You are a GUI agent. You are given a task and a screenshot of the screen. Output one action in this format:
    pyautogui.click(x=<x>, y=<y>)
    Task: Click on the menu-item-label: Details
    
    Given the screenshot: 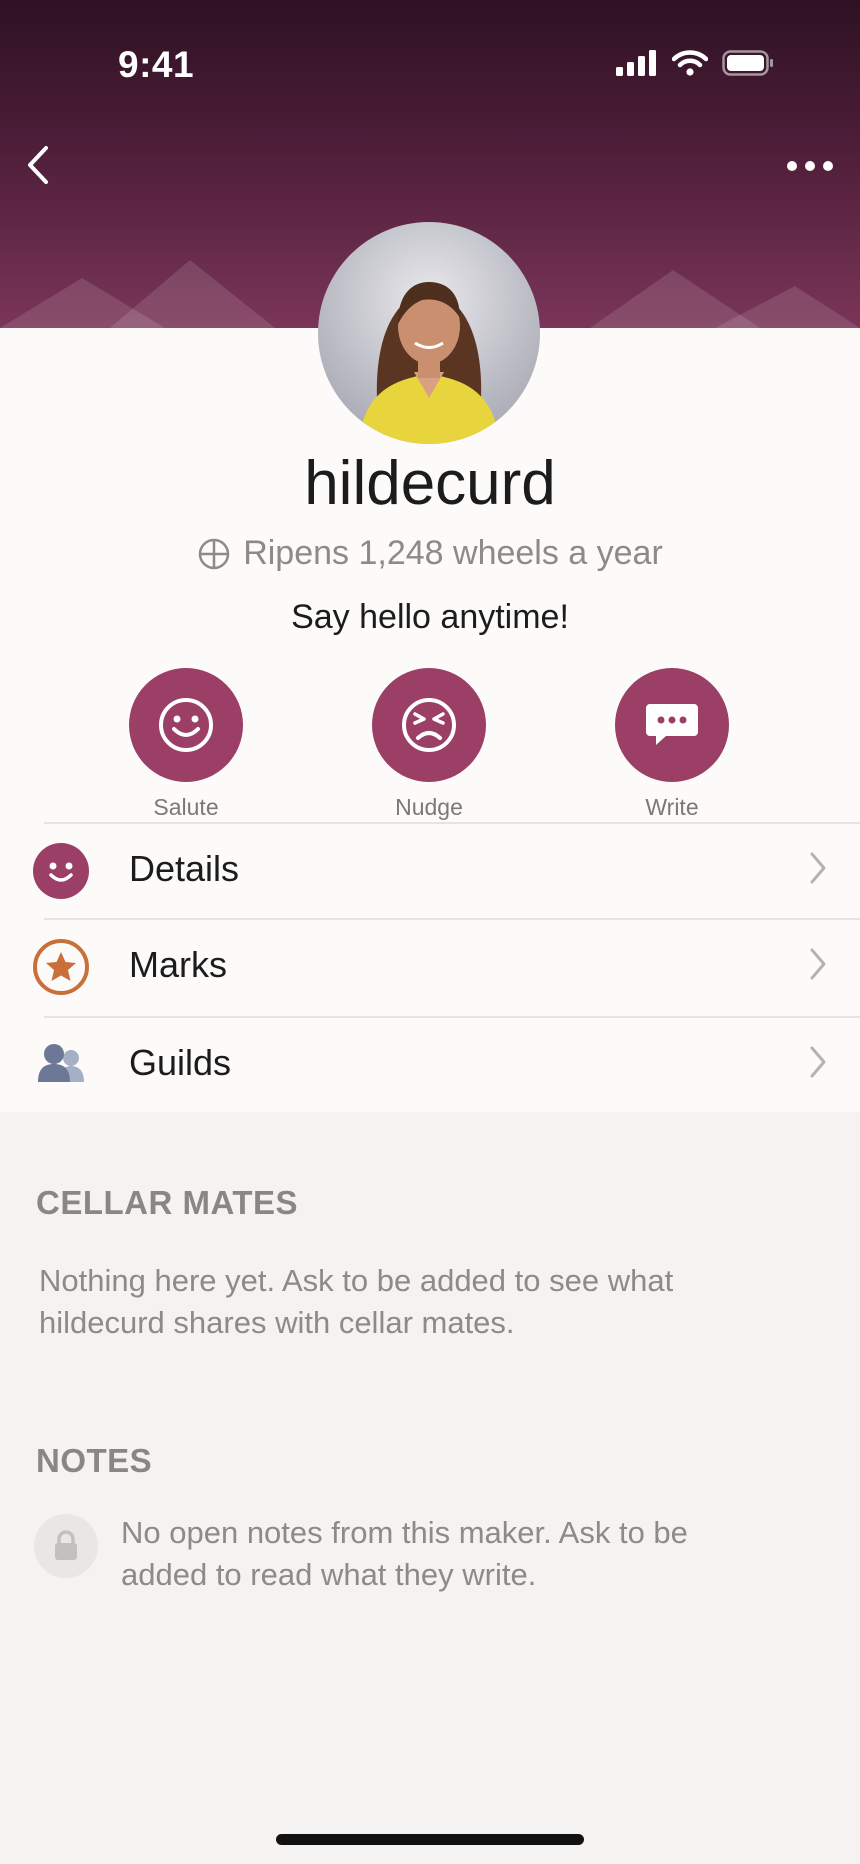 What is the action you would take?
    pyautogui.click(x=184, y=868)
    